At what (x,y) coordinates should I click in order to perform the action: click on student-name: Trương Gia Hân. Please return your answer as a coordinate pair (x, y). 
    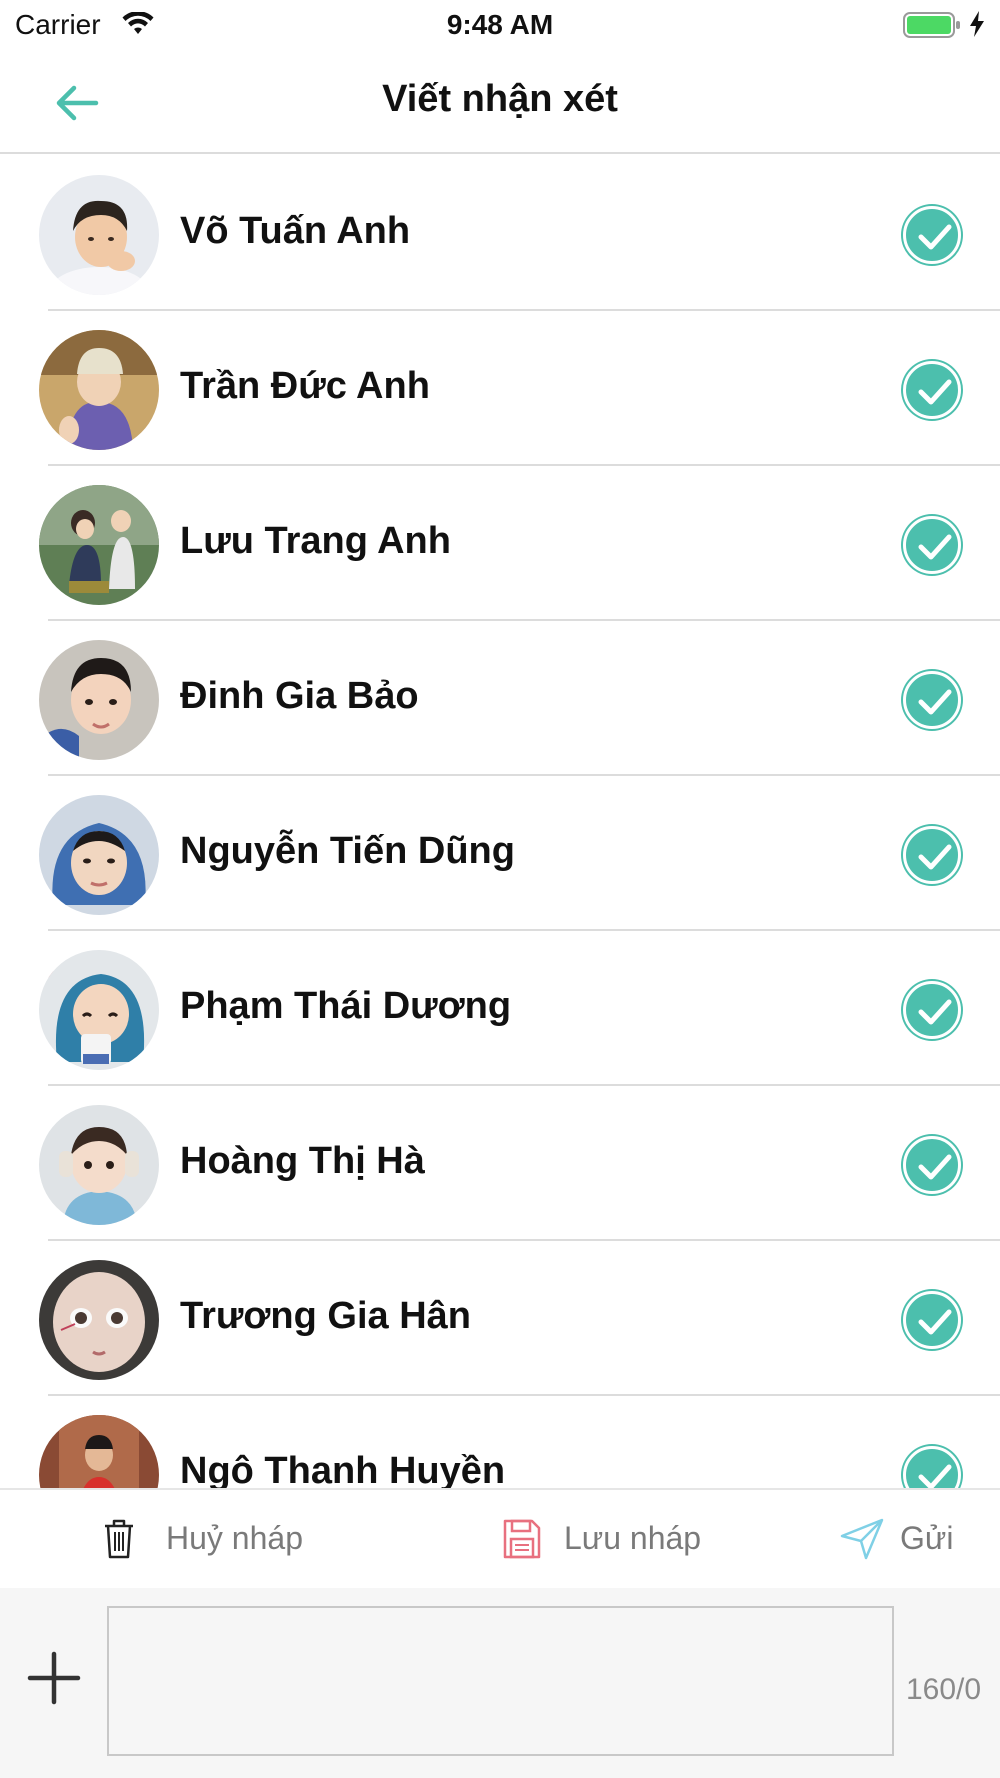
    Looking at the image, I should click on (326, 1316).